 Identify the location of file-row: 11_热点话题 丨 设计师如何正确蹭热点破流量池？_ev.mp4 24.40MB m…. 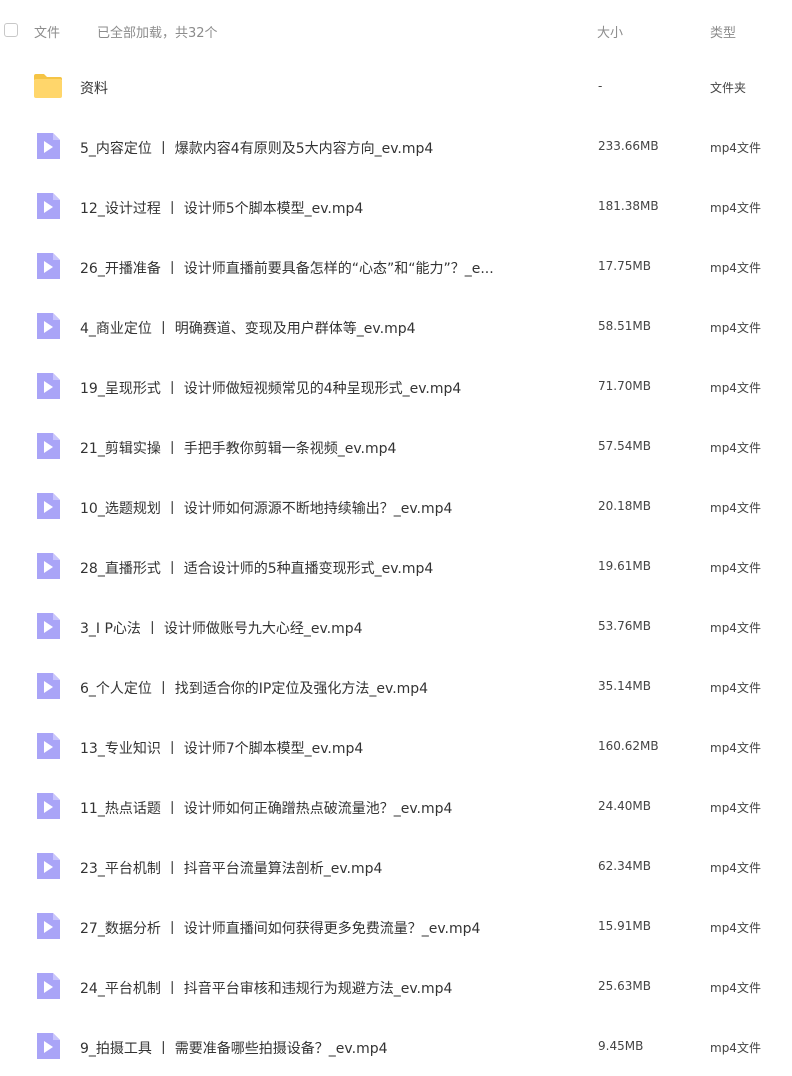
(396, 806).